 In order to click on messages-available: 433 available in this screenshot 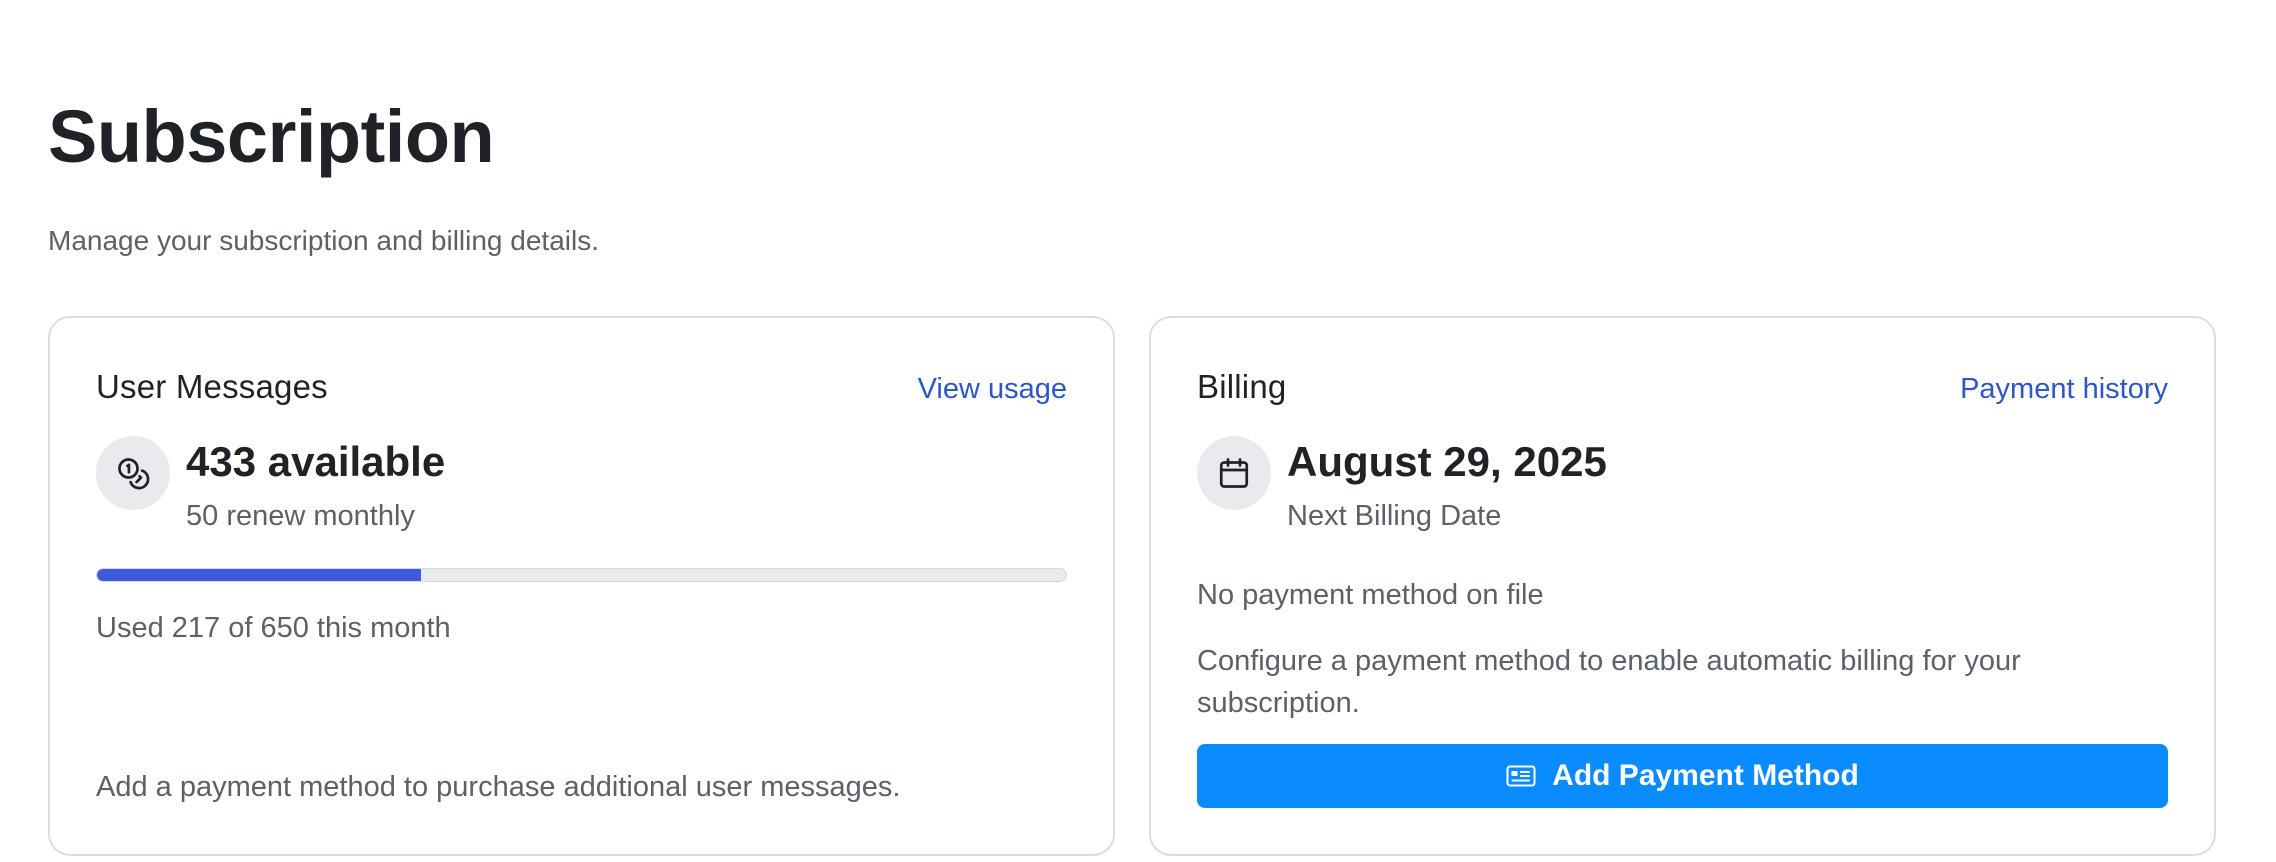, I will do `click(316, 461)`.